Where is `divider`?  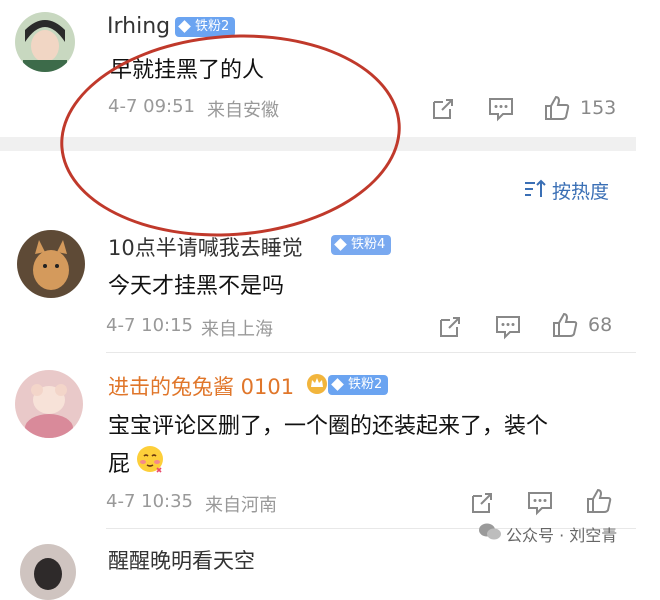
divider is located at coordinates (371, 352).